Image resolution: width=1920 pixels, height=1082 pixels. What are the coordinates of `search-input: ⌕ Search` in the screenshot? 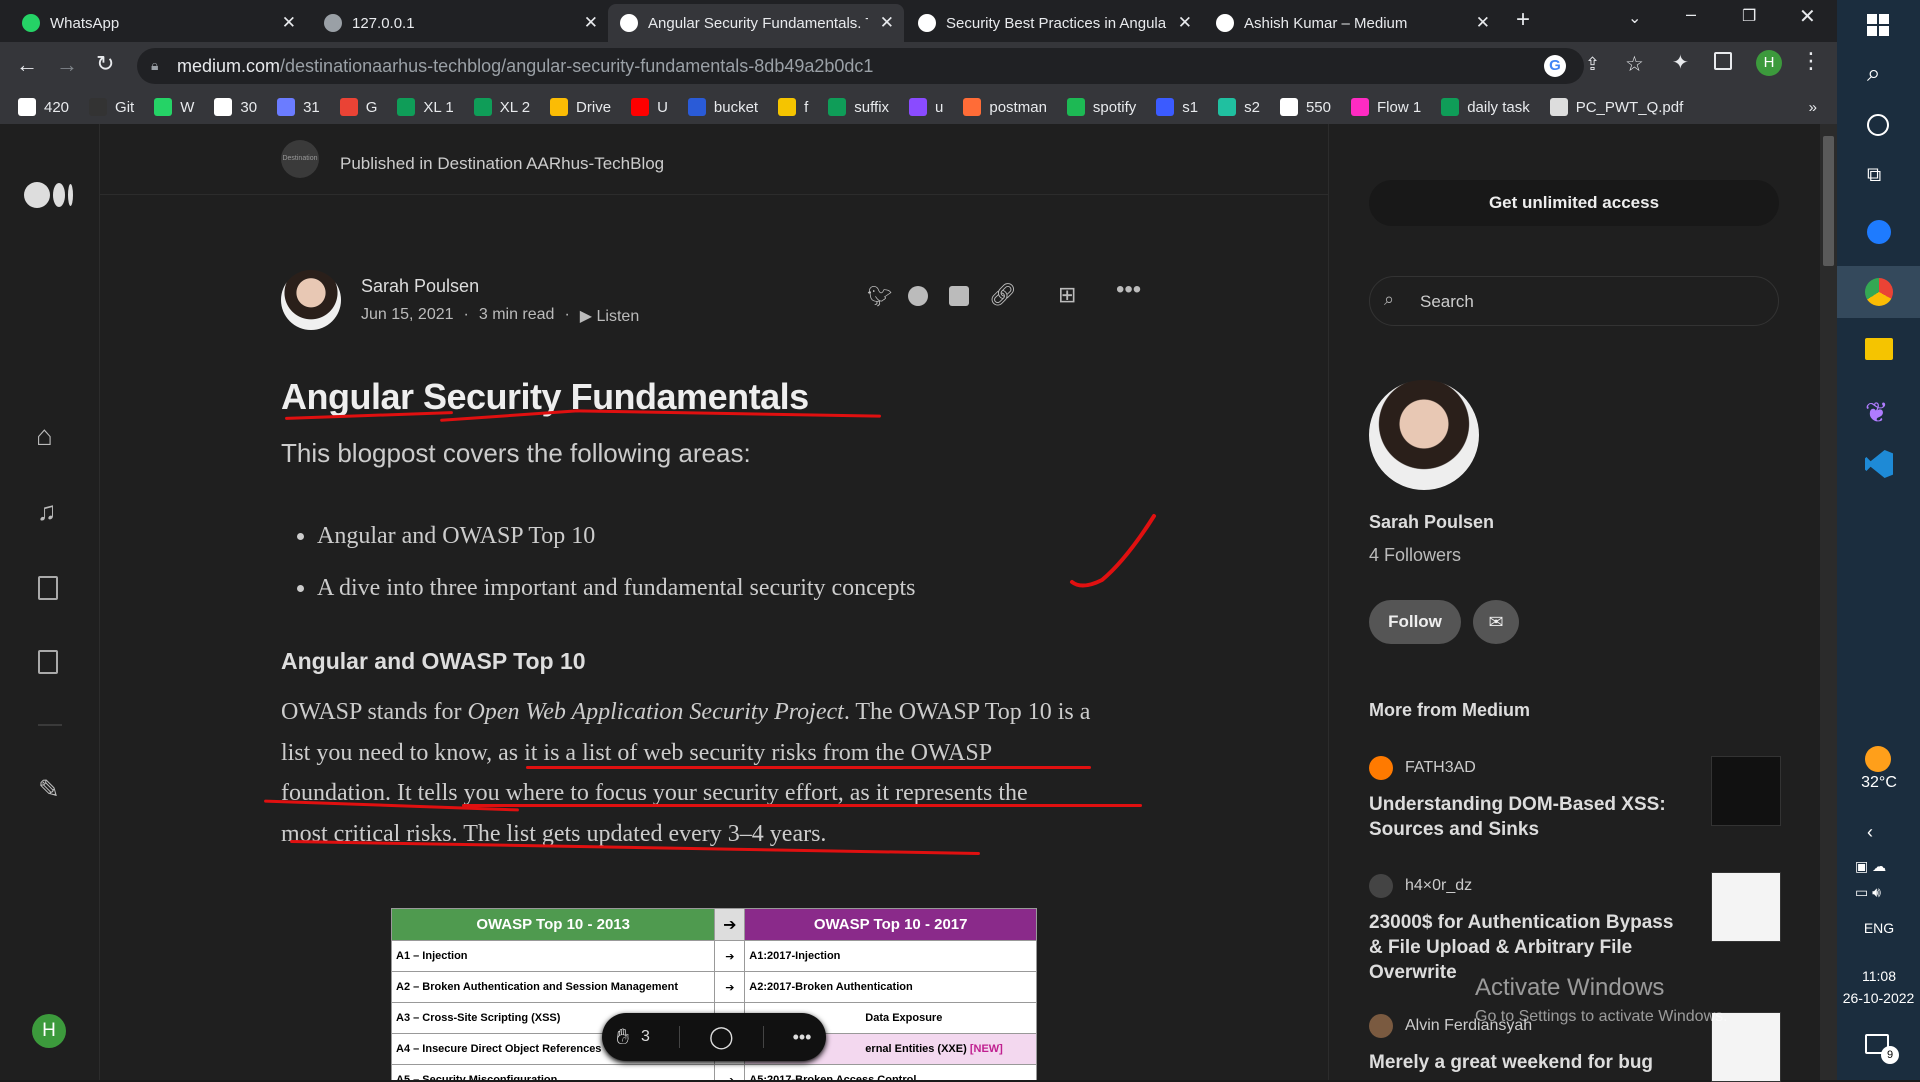 It's located at (1574, 301).